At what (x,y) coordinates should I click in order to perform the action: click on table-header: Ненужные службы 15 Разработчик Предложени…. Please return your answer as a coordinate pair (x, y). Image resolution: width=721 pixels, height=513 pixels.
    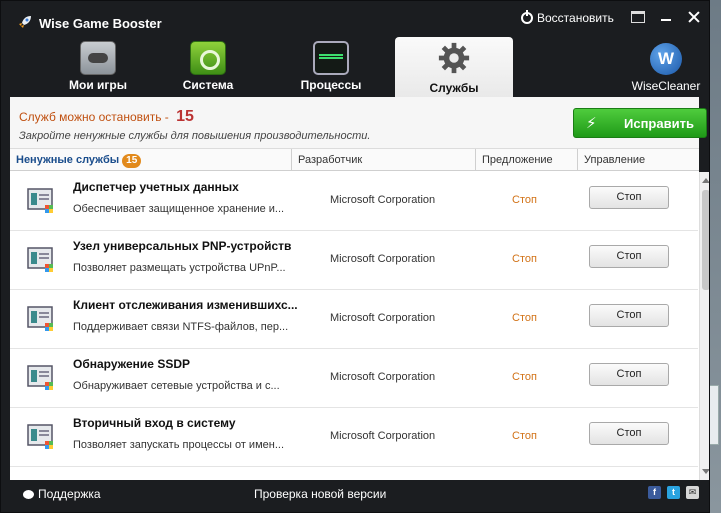
    Looking at the image, I should click on (354, 160).